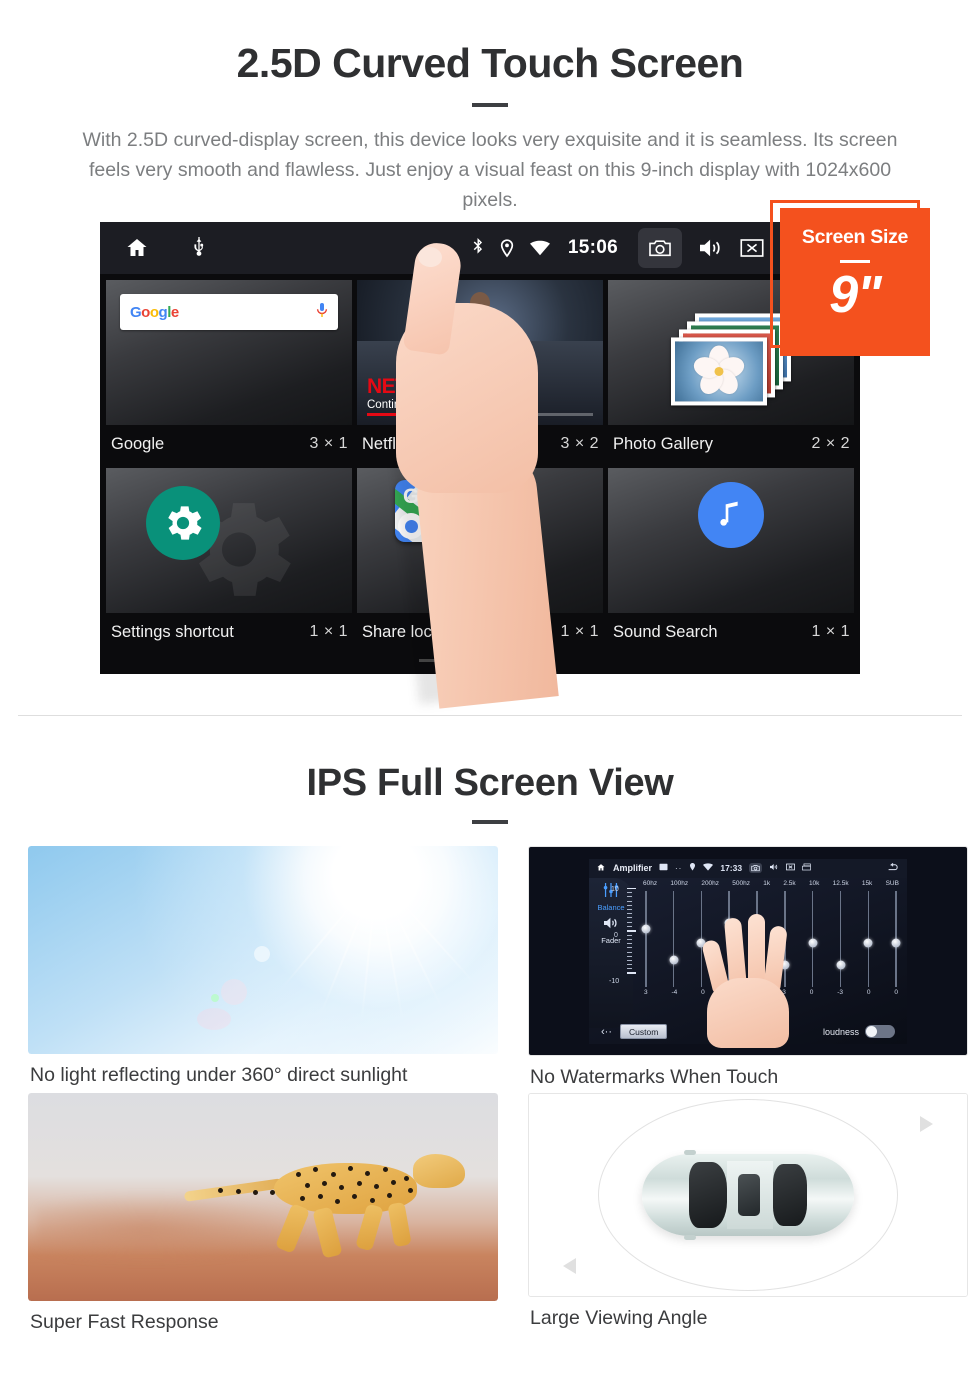 The width and height of the screenshot is (980, 1394). What do you see at coordinates (490, 105) in the screenshot?
I see `title-underline` at bounding box center [490, 105].